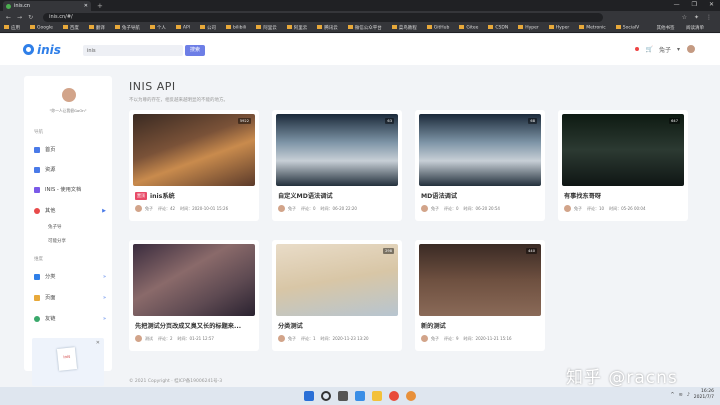  Describe the element at coordinates (228, 26) in the screenshot. I see `folder-icon` at that location.